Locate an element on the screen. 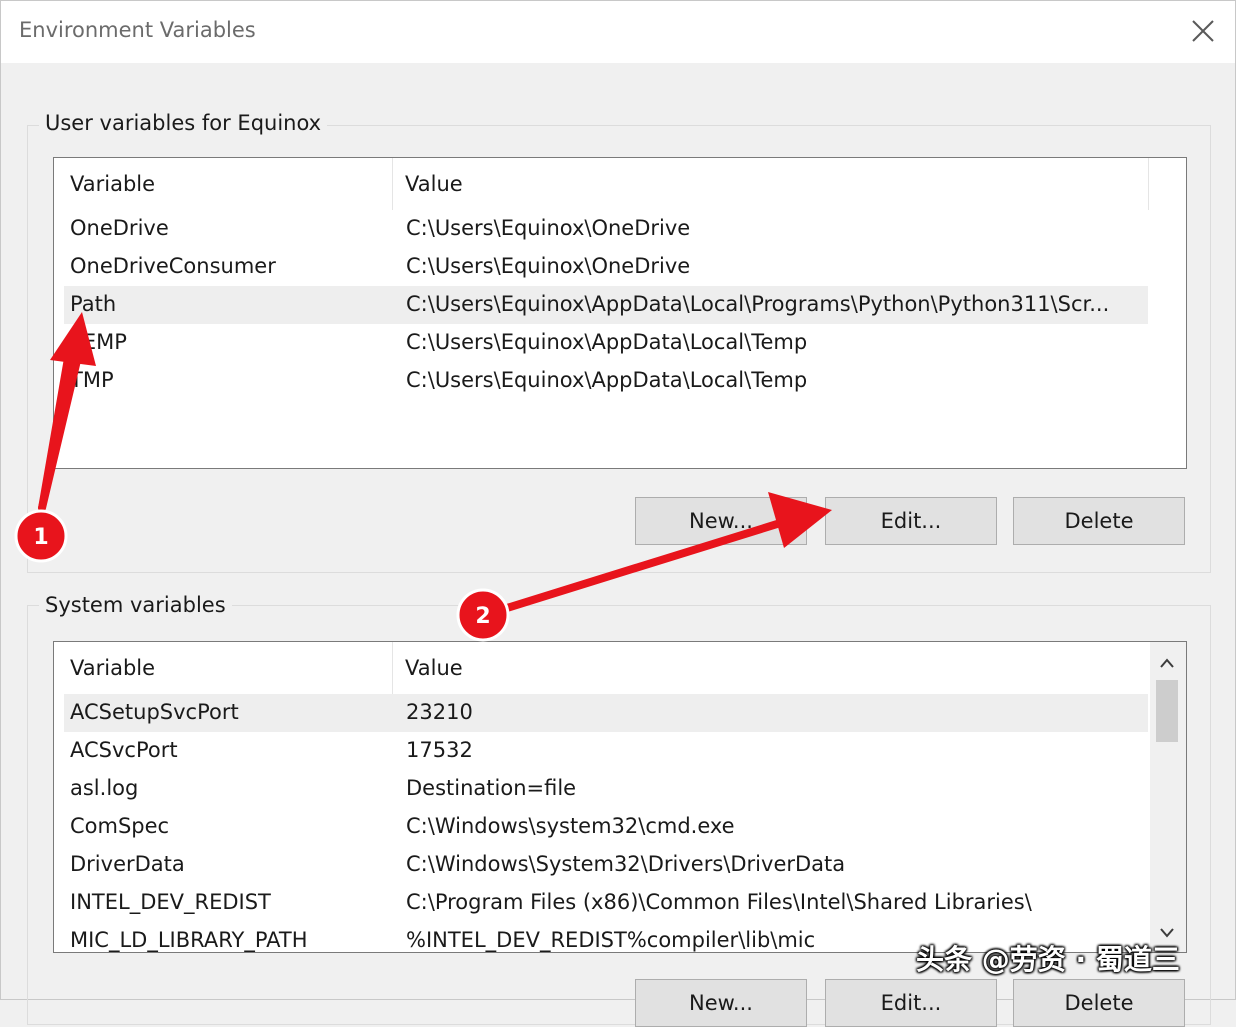  vertical-scrollbar is located at coordinates (1168, 797).